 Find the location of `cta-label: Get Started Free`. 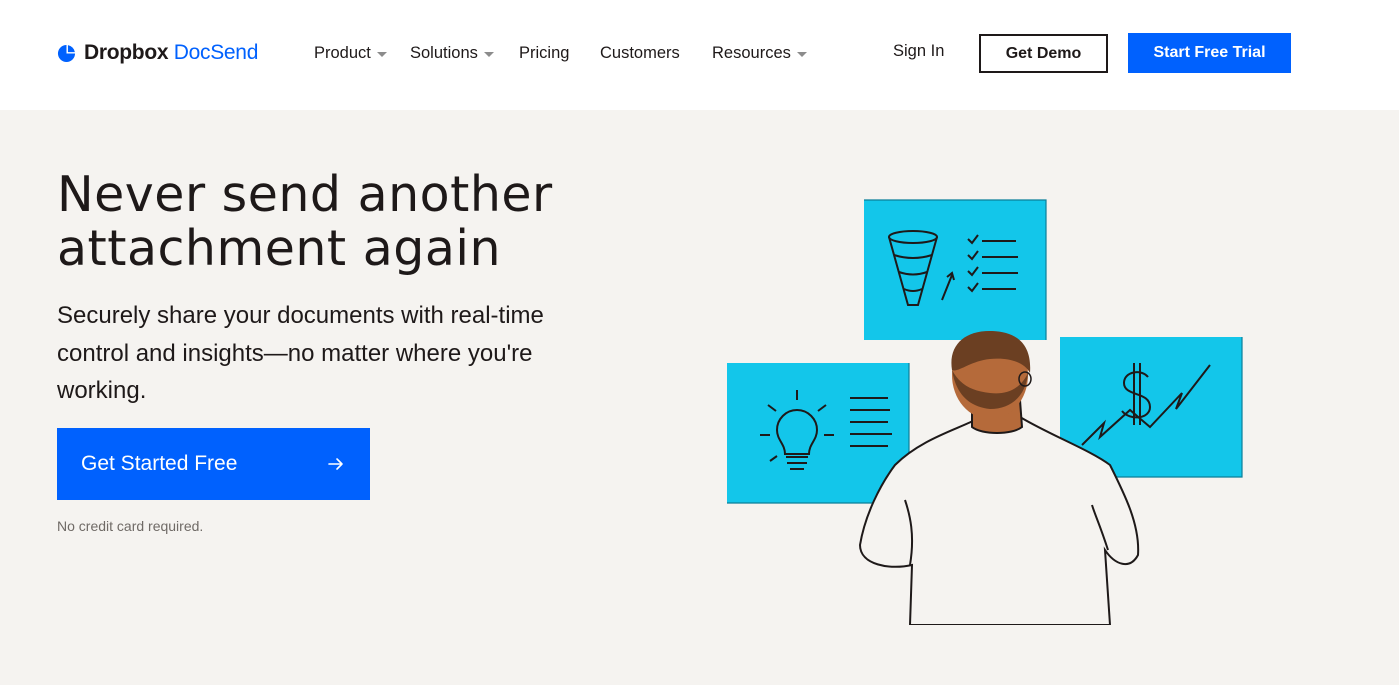

cta-label: Get Started Free is located at coordinates (159, 463).